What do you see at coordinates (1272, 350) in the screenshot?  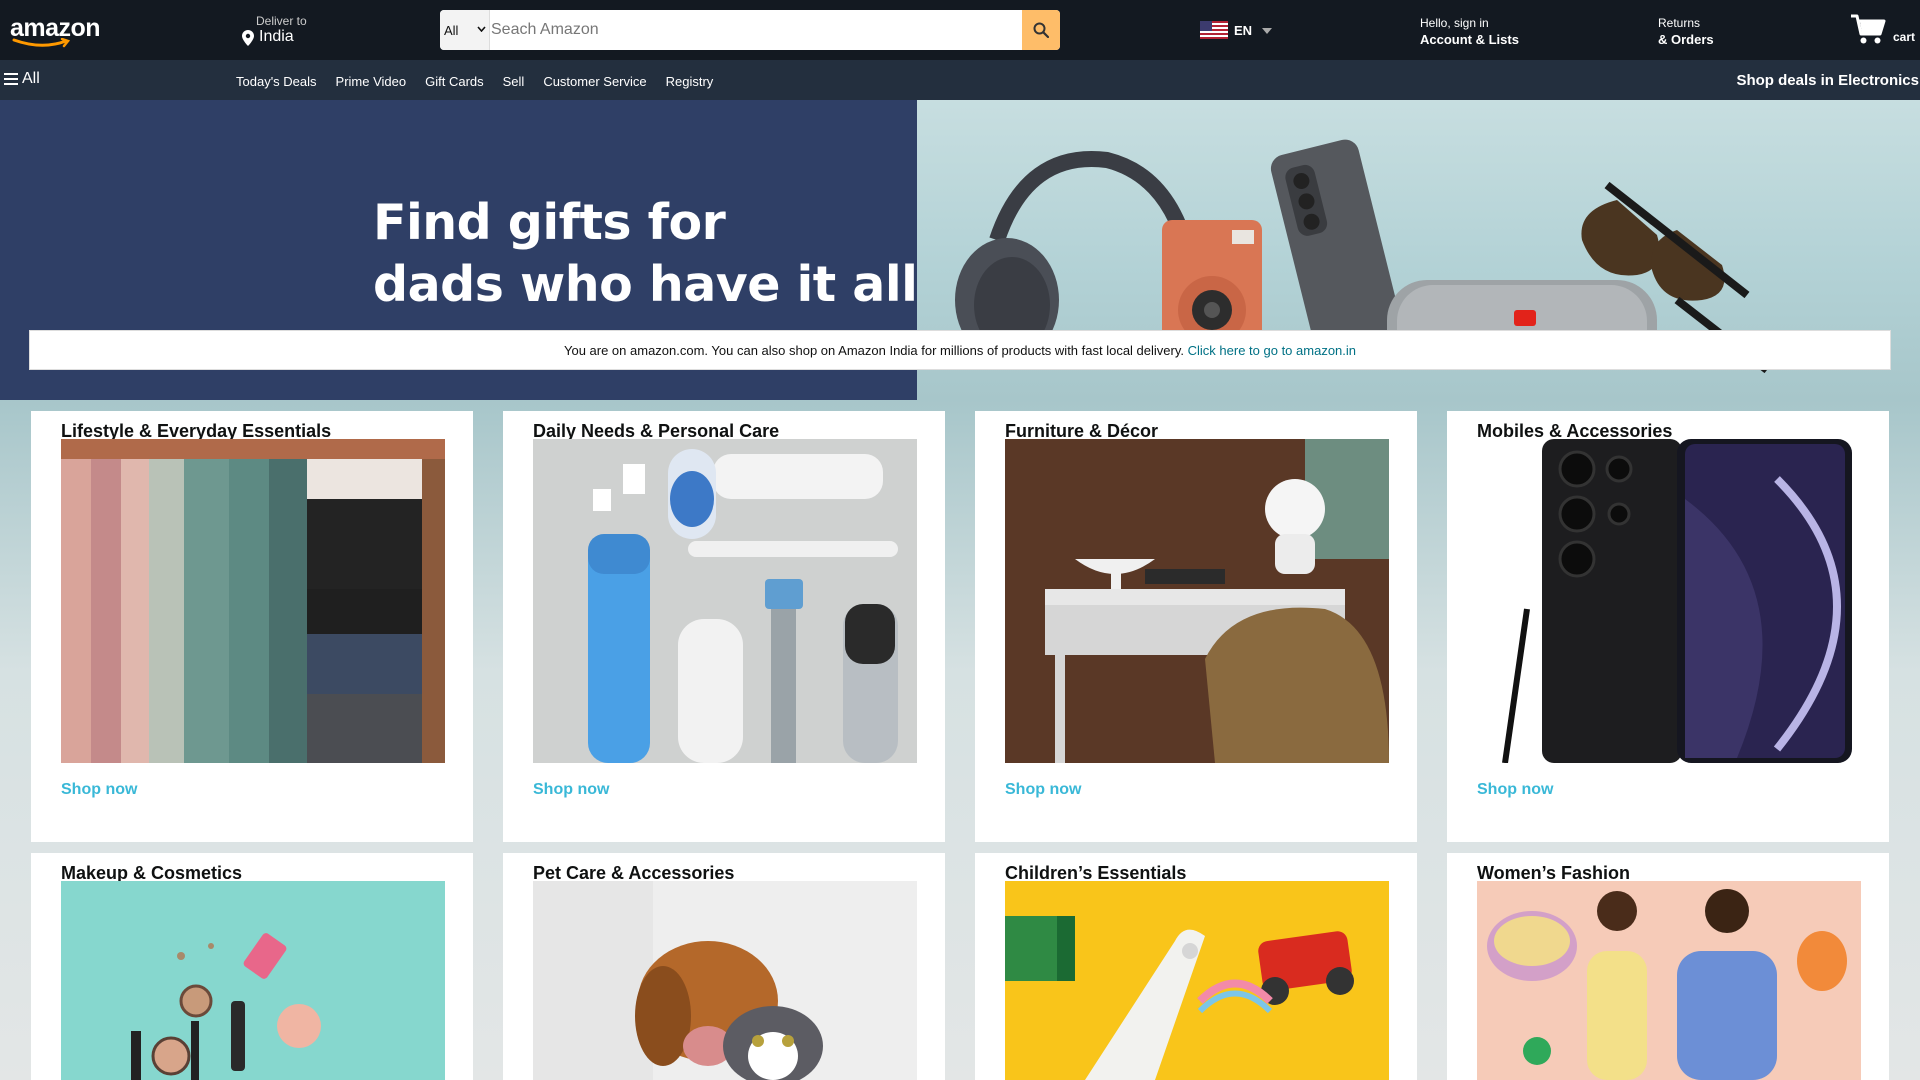 I see `go-to-amazon-in-link: Click here to go to amazon.in` at bounding box center [1272, 350].